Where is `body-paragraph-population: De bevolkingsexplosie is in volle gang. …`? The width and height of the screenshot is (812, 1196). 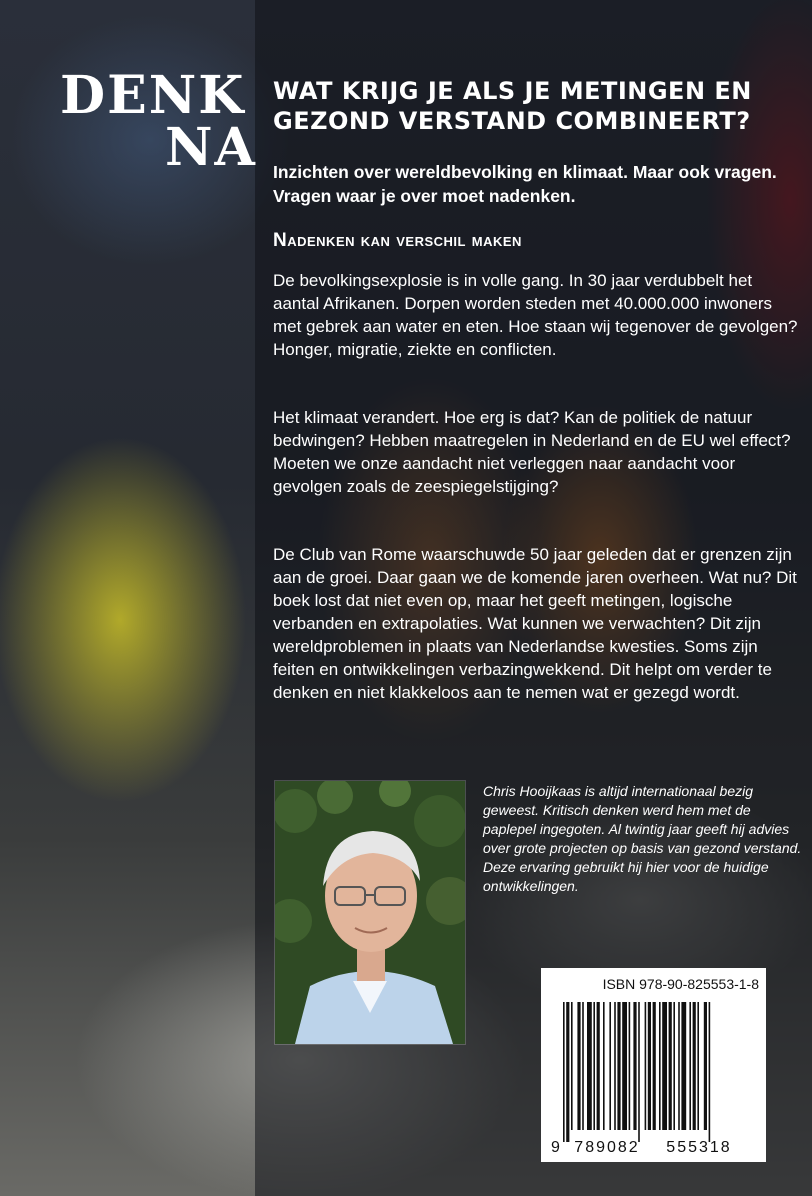 body-paragraph-population: De bevolkingsexplosie is in volle gang. … is located at coordinates (535, 315).